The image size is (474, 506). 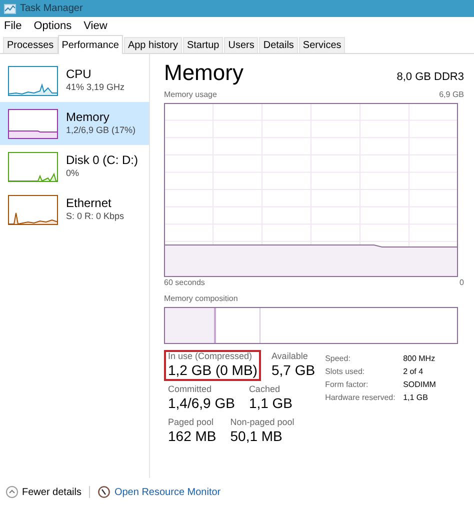 What do you see at coordinates (104, 492) in the screenshot?
I see `gauge-icon` at bounding box center [104, 492].